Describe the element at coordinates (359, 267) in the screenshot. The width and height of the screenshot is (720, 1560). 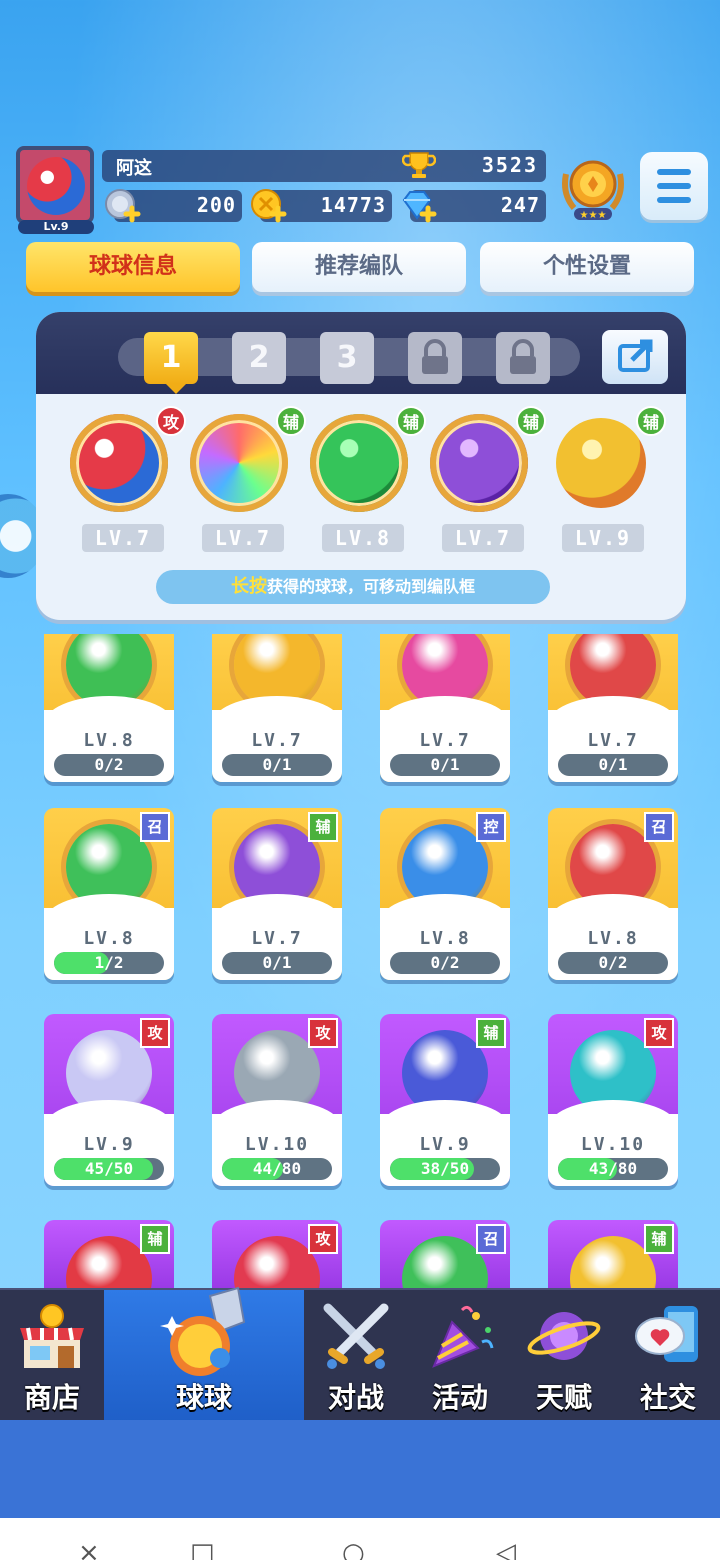
I see `tab-recommended-team: 推荐编队` at that location.